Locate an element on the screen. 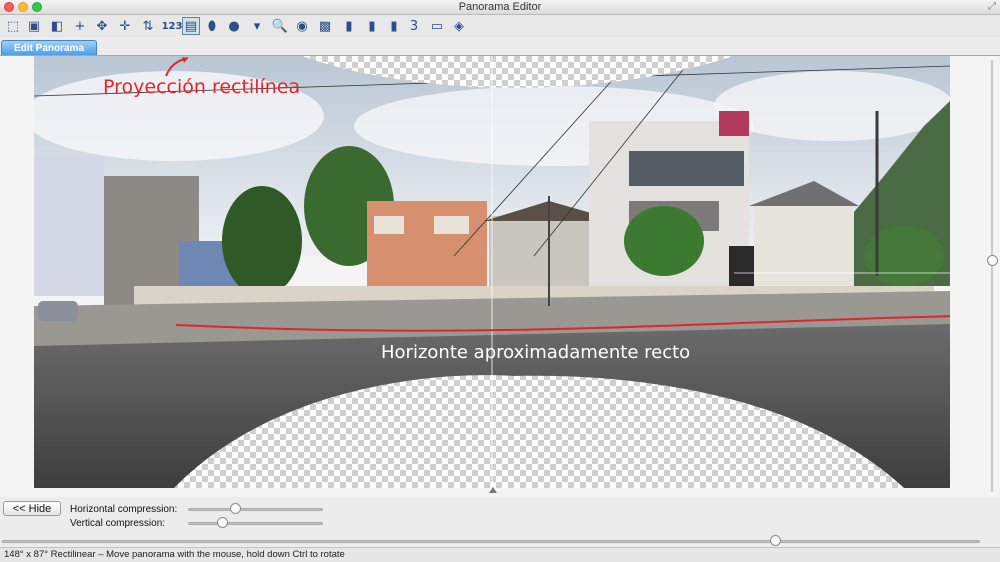  zoom-icon: 🔍 is located at coordinates (280, 26).